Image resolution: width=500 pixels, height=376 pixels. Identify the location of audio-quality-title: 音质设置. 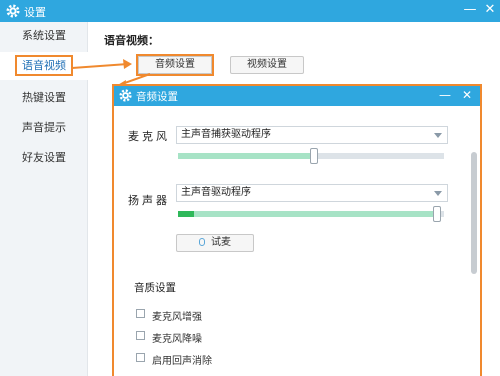
(155, 288).